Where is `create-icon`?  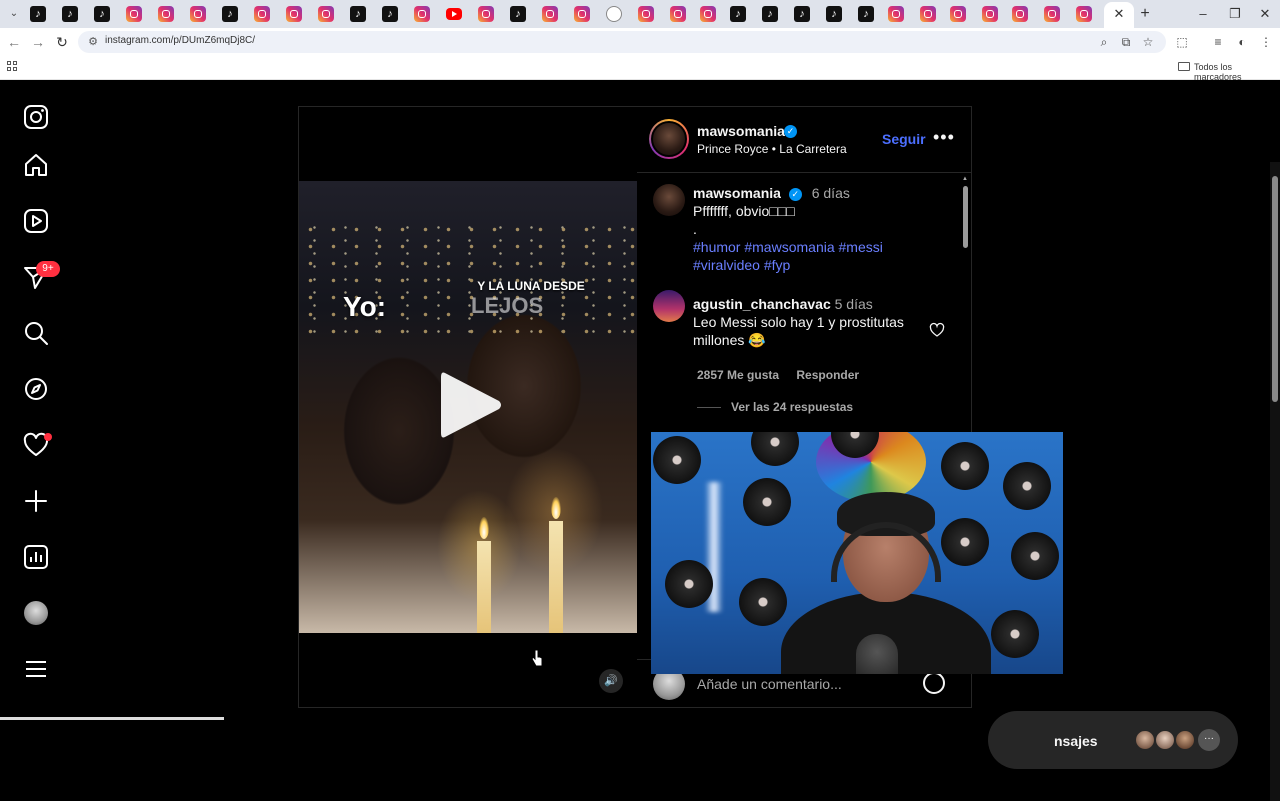 create-icon is located at coordinates (36, 501).